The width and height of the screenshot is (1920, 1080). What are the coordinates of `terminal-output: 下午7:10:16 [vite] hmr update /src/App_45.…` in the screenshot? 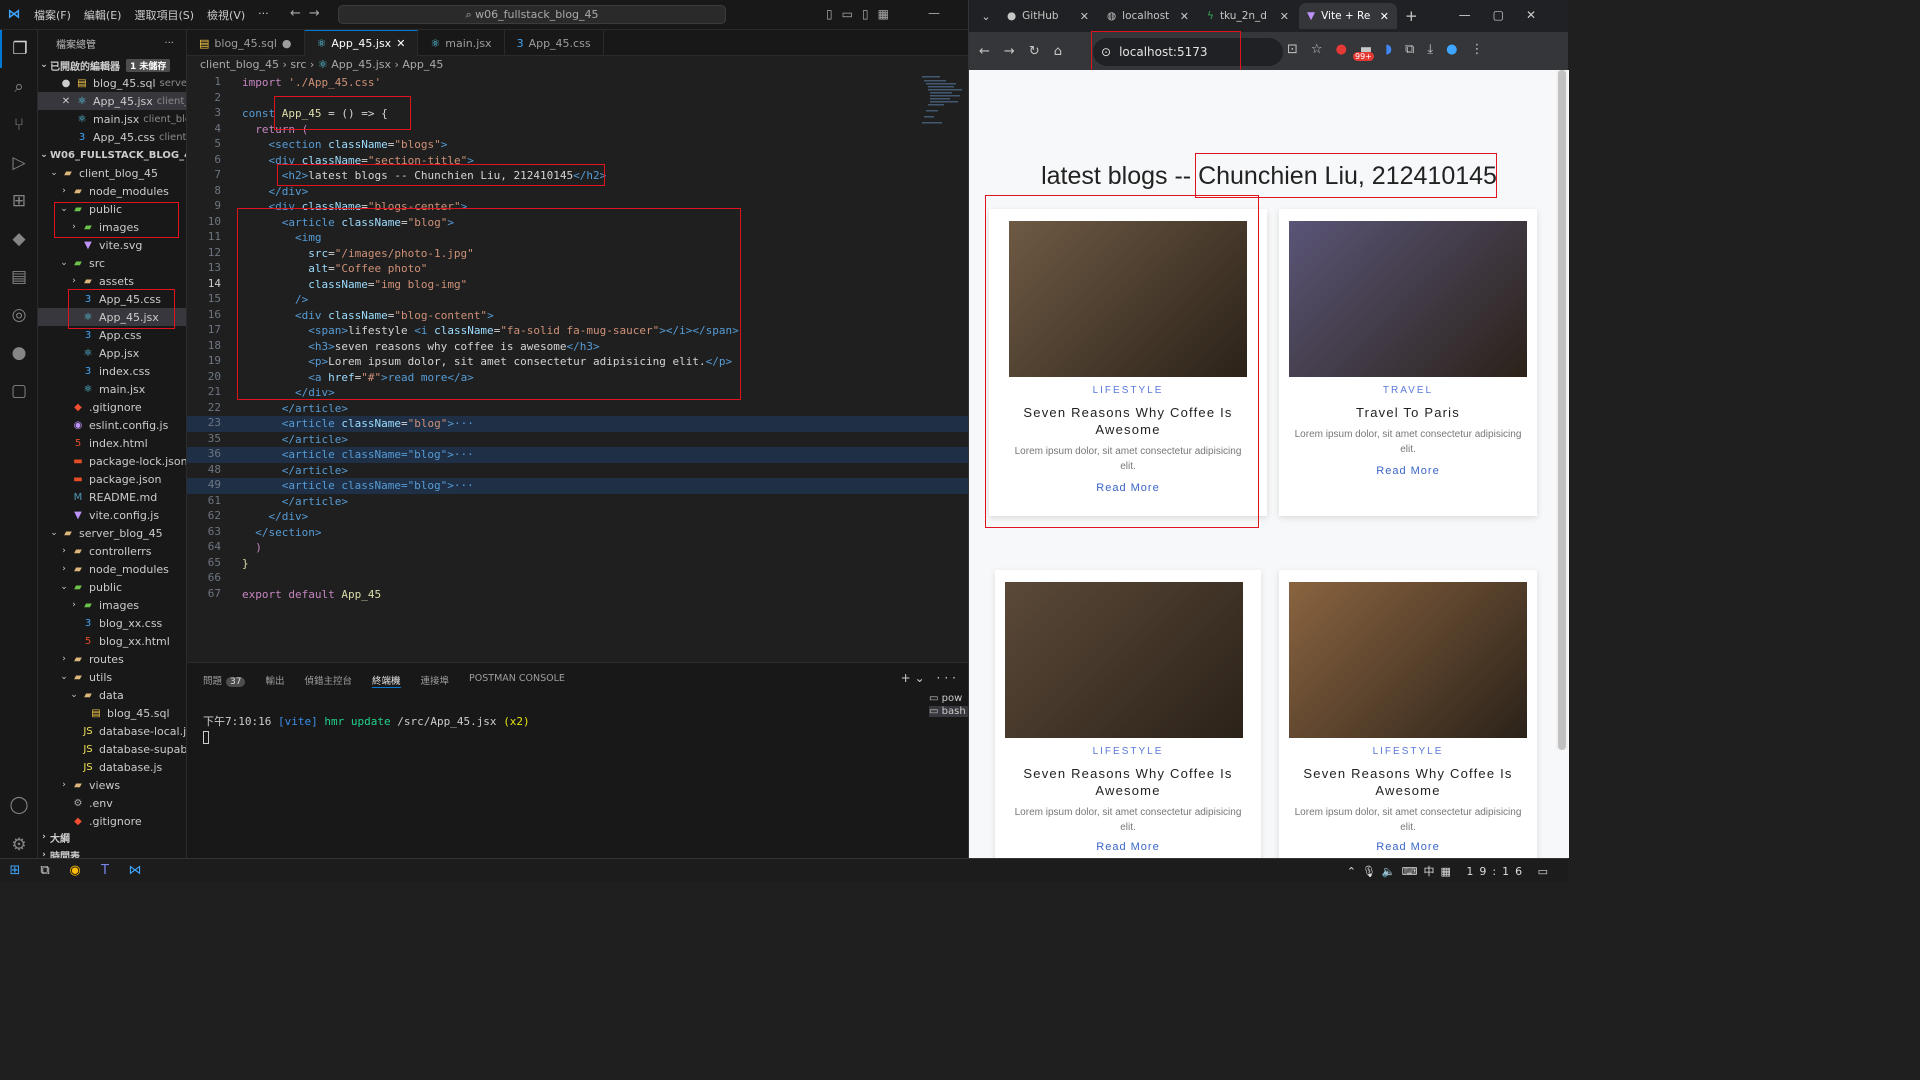 It's located at (366, 728).